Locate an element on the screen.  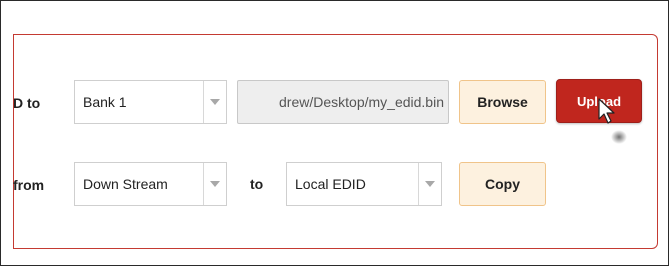
upload-row-label: D to is located at coordinates (27, 103).